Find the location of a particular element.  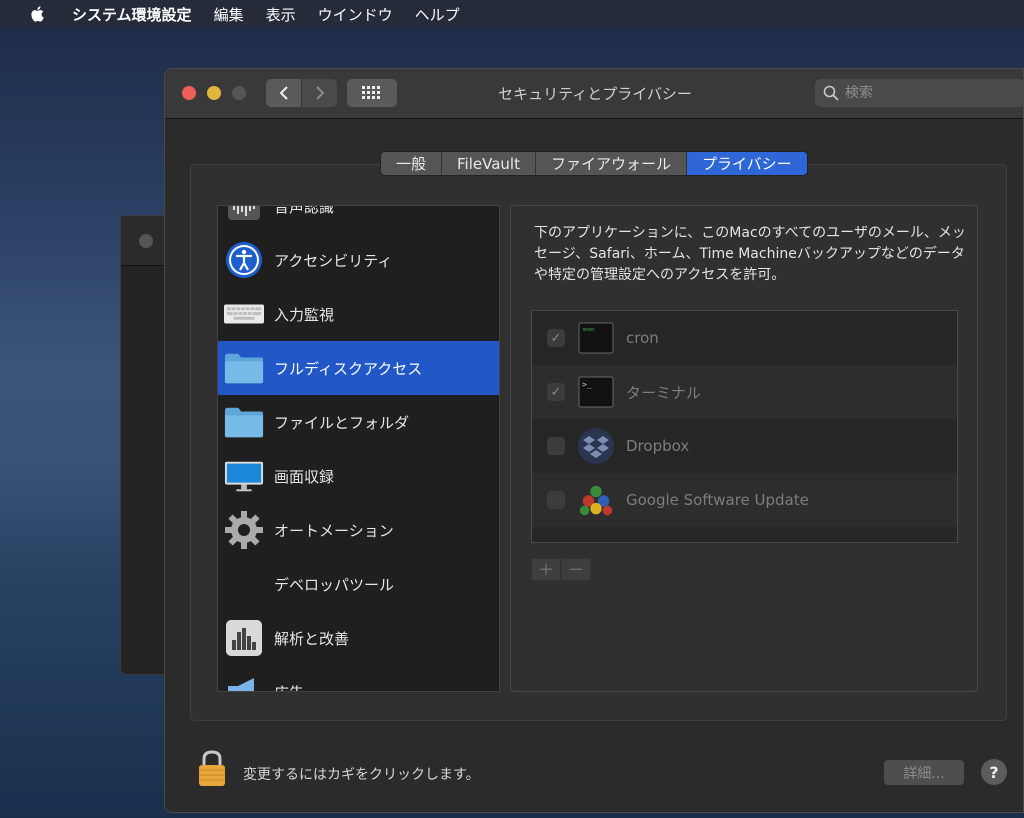

apple-icon is located at coordinates (38, 14).